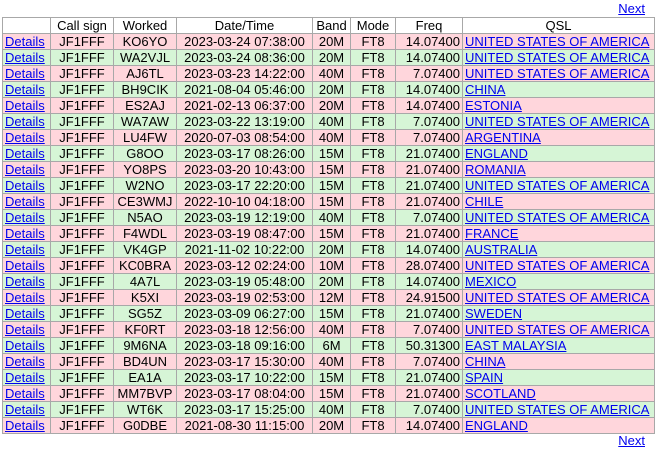 This screenshot has width=657, height=451. What do you see at coordinates (501, 250) in the screenshot?
I see `qsl-country-link: AUSTRALIA` at bounding box center [501, 250].